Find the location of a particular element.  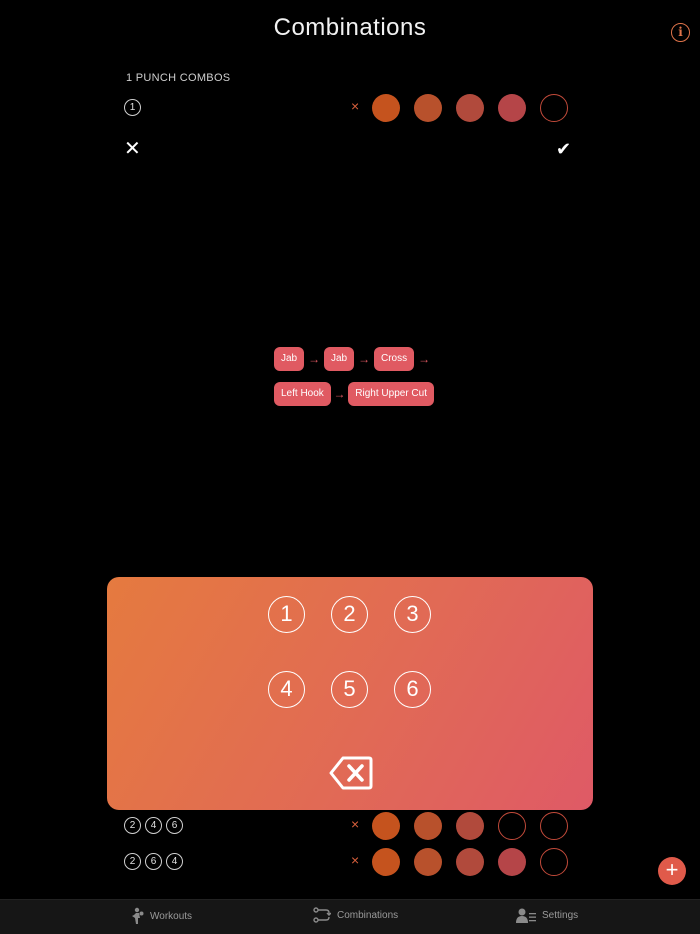

backspace-icon is located at coordinates (351, 773).